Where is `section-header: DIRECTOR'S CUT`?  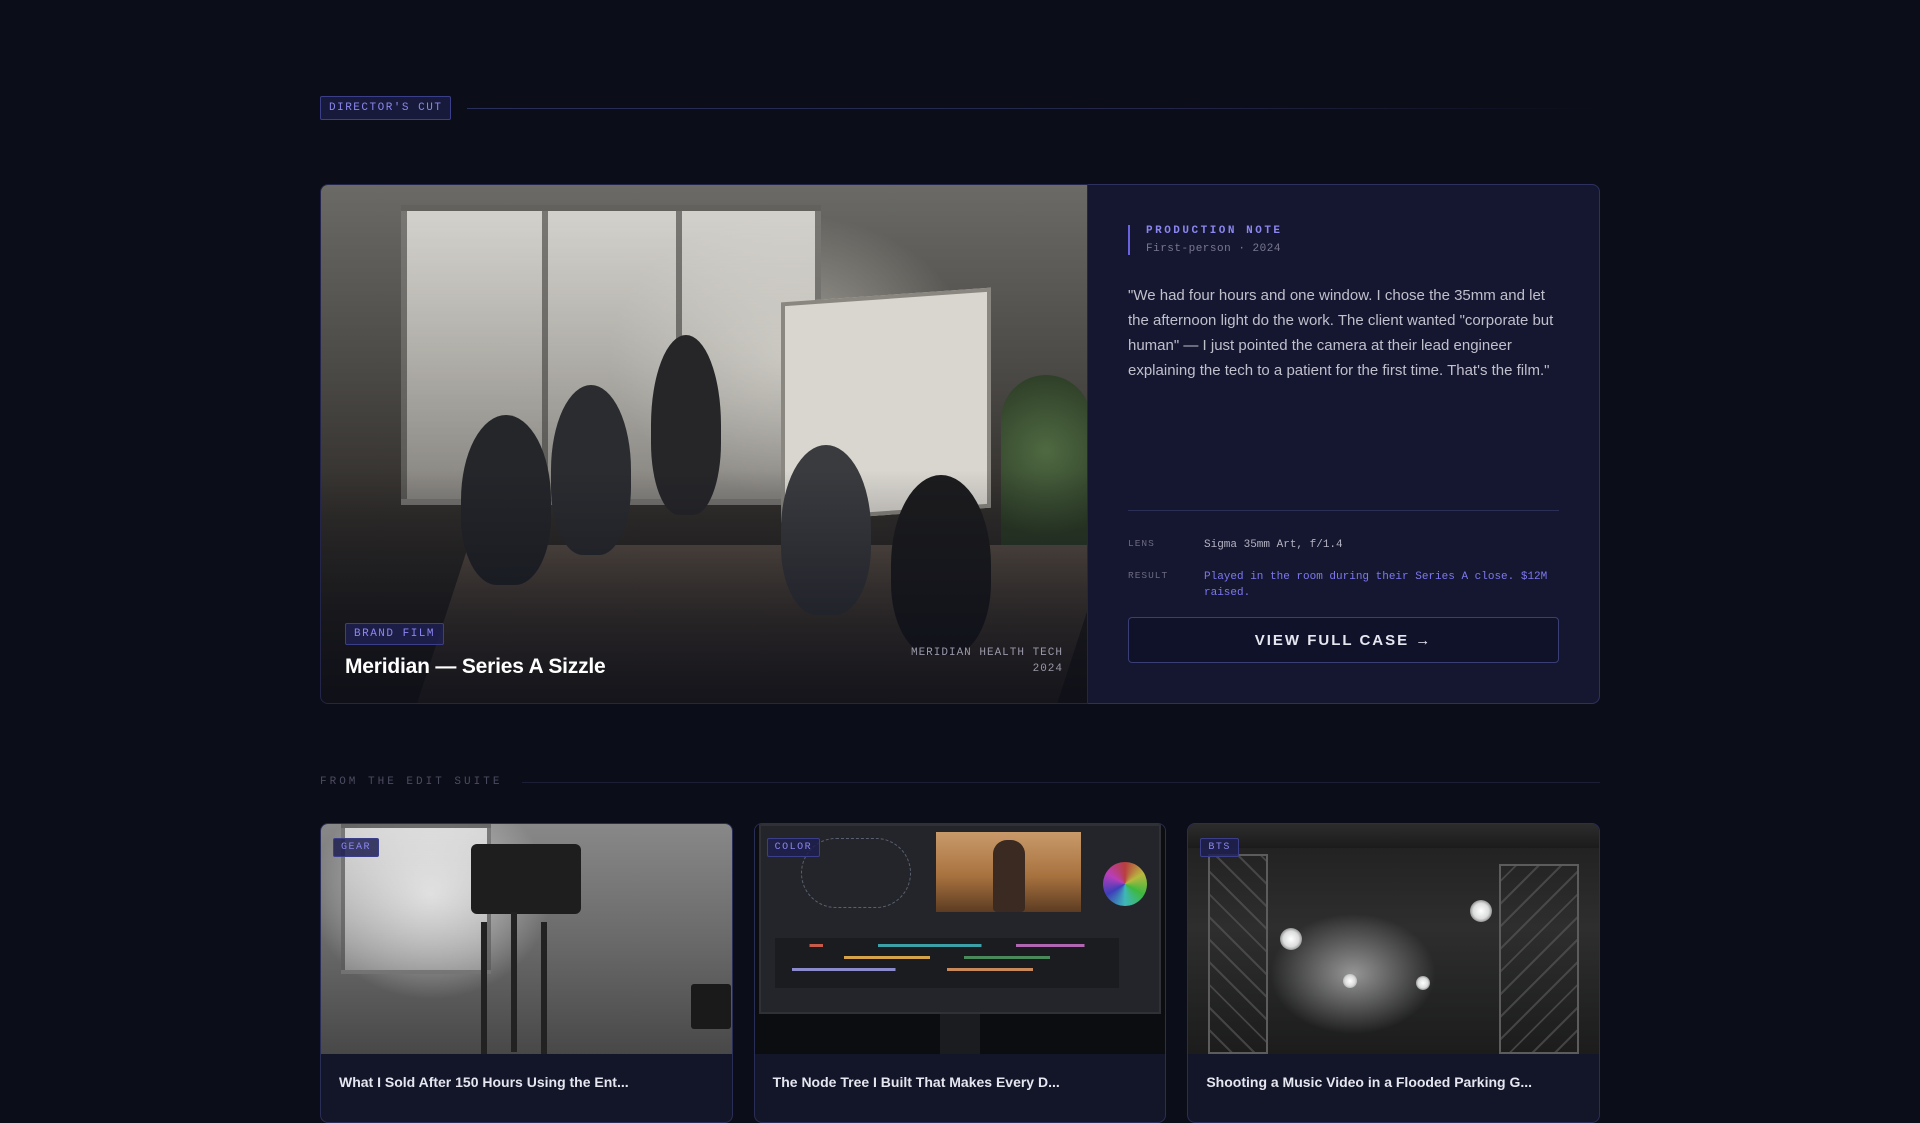 section-header: DIRECTOR'S CUT is located at coordinates (960, 108).